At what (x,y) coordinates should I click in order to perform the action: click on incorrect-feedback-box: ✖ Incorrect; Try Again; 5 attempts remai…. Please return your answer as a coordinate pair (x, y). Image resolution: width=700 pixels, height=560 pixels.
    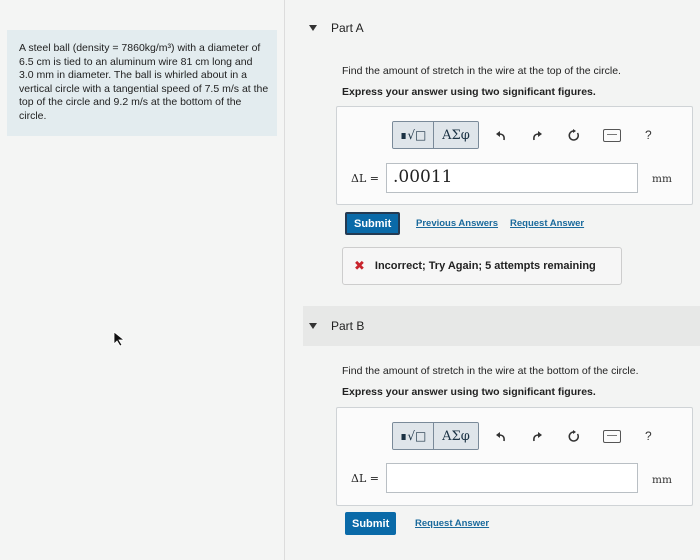
    Looking at the image, I should click on (482, 266).